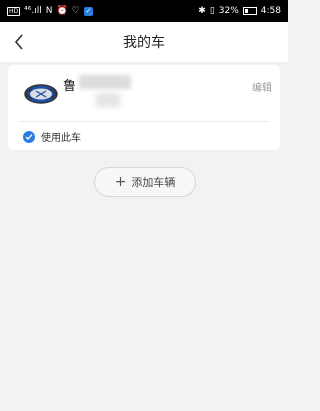  I want to click on license-plate-prefix: 鲁, so click(70, 86).